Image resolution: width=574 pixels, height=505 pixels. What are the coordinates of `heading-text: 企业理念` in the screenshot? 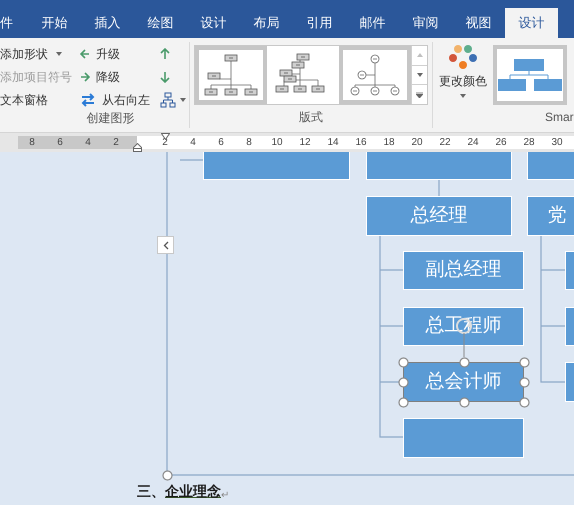 It's located at (193, 492).